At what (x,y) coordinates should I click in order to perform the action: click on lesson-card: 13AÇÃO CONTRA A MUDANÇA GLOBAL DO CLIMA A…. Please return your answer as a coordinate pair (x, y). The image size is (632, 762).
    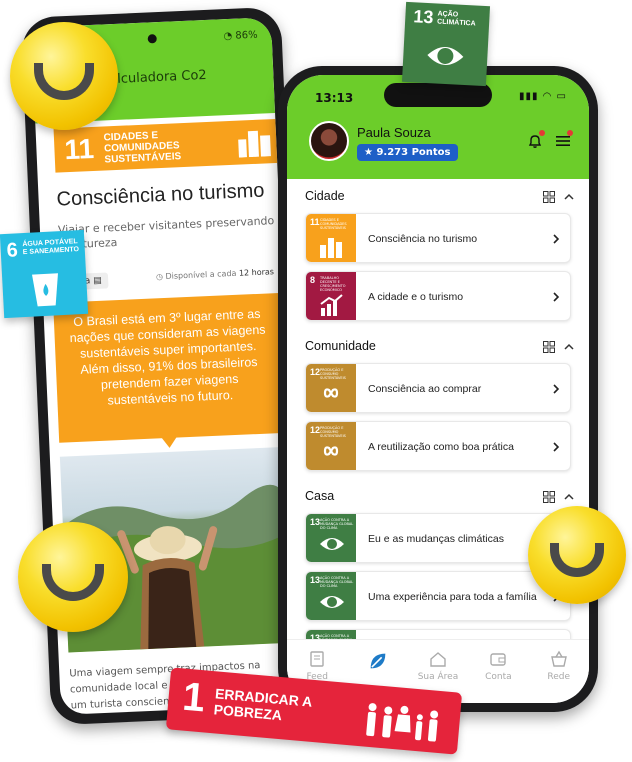
    Looking at the image, I should click on (438, 634).